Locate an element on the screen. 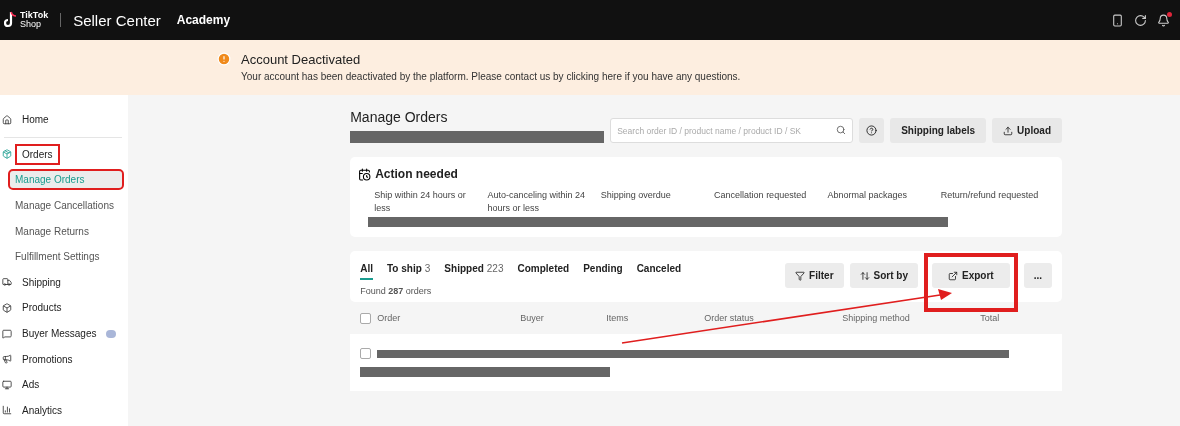 This screenshot has width=1180, height=426. order-tab: All is located at coordinates (366, 271).